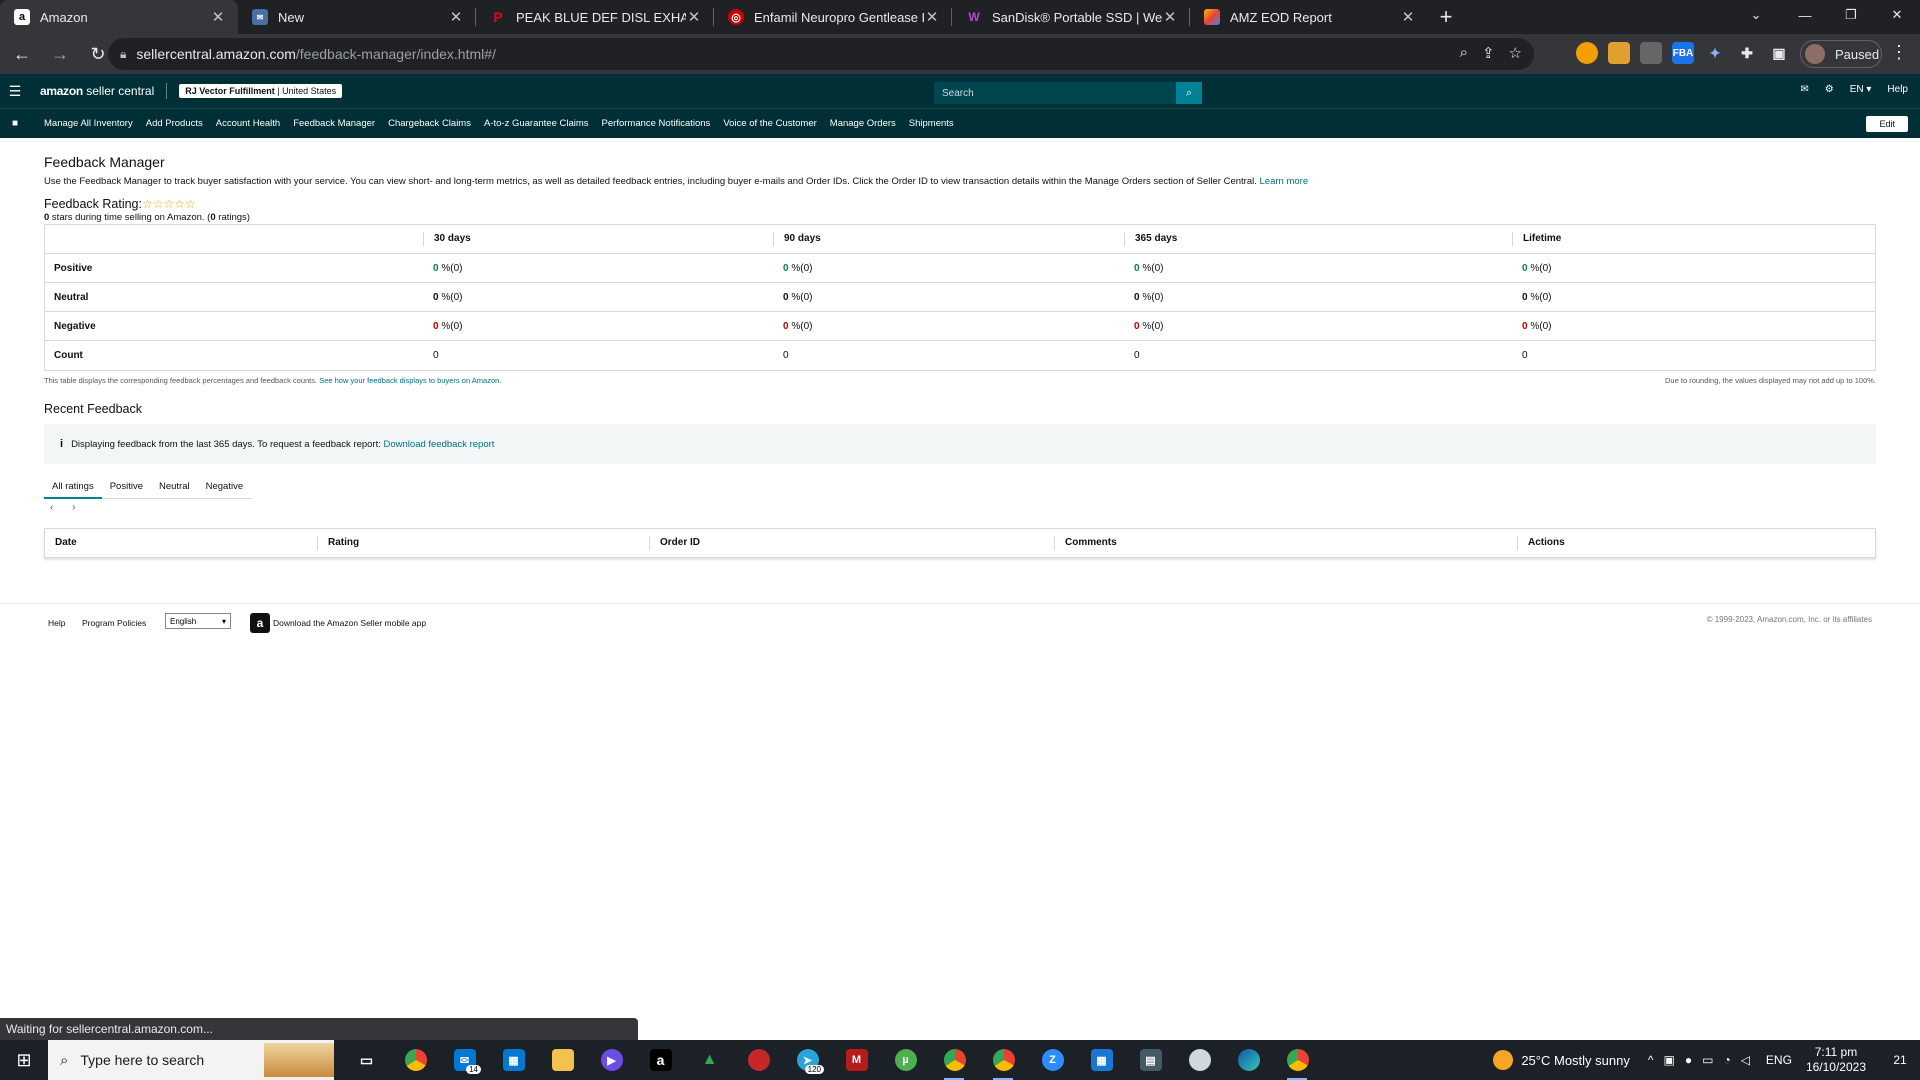 The height and width of the screenshot is (1080, 1920). What do you see at coordinates (1561, 1060) in the screenshot?
I see `weather-widget: 25°C Mostly sunny` at bounding box center [1561, 1060].